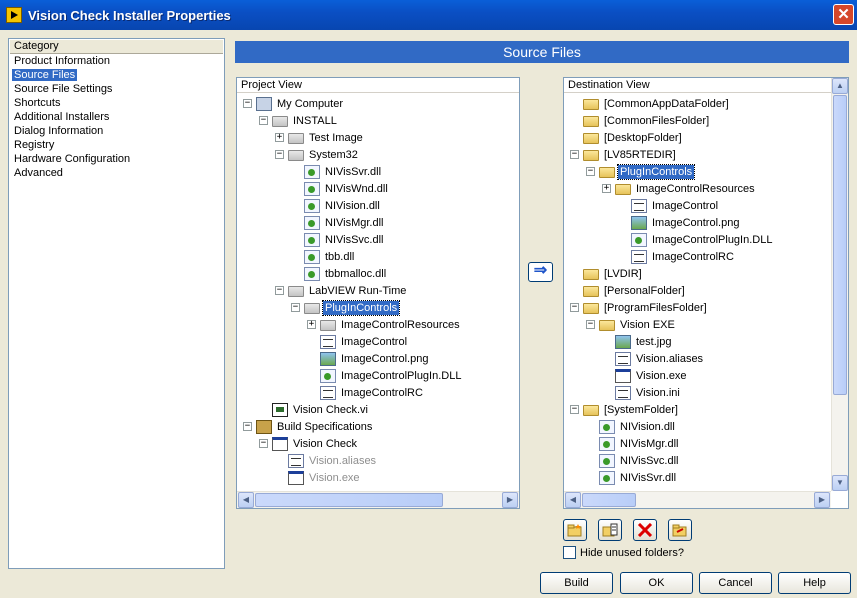 The image size is (857, 598). What do you see at coordinates (309, 443) in the screenshot?
I see `tree-item: − Vision Check` at bounding box center [309, 443].